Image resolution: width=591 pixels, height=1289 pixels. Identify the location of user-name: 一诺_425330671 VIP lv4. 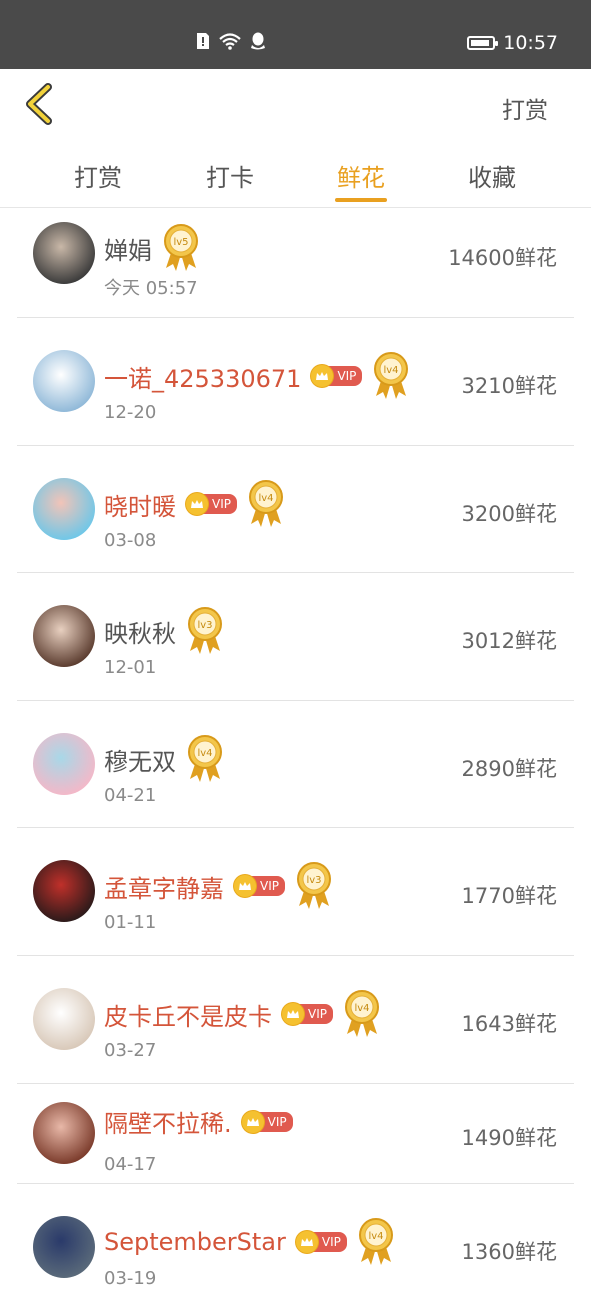
(257, 376).